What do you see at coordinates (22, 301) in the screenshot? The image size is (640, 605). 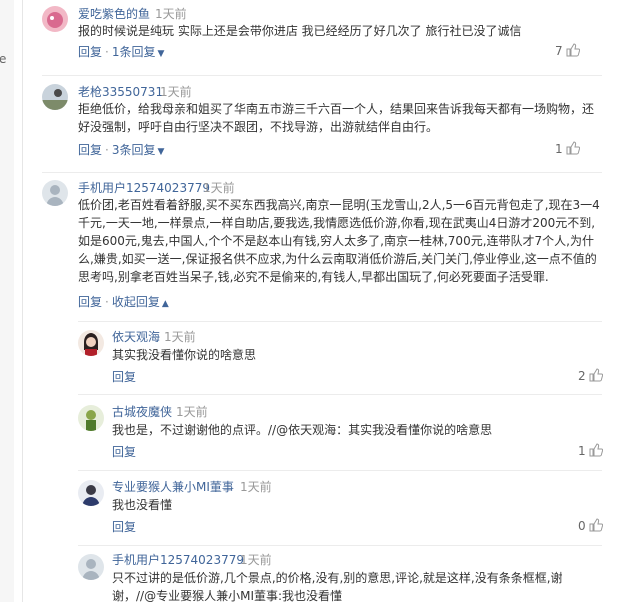 I see `vertical-divider` at bounding box center [22, 301].